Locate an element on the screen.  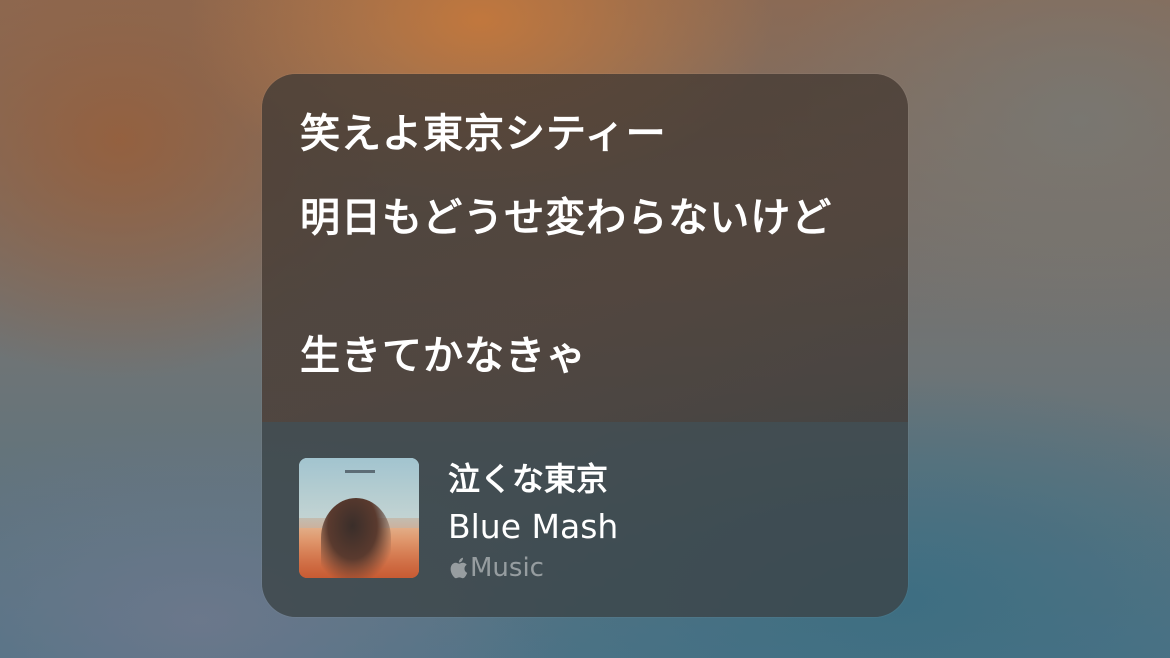
service-label: Music is located at coordinates (507, 568).